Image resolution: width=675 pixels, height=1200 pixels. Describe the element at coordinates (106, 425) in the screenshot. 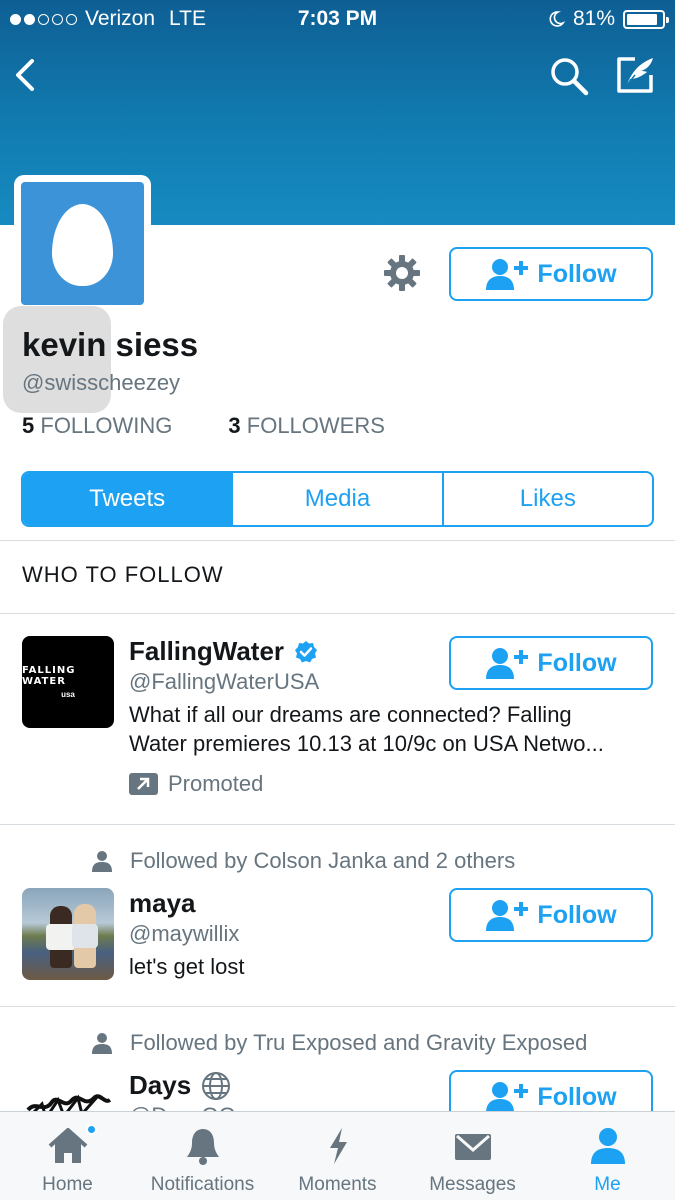

I see `following-label: FOLLOWING` at that location.